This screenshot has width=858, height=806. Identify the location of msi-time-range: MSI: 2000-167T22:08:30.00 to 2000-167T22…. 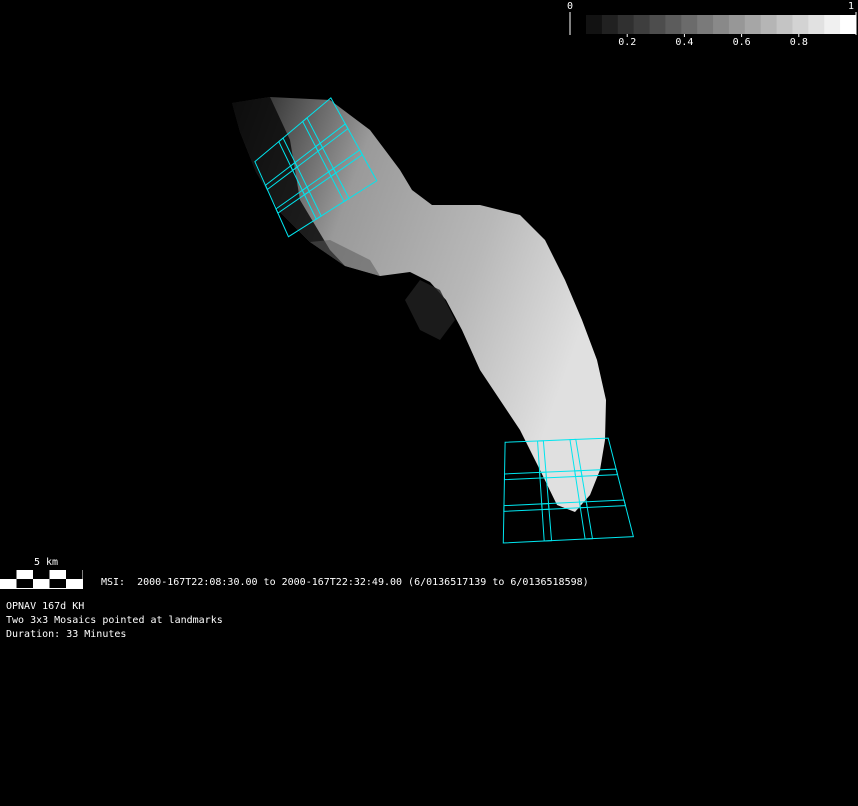
(345, 582).